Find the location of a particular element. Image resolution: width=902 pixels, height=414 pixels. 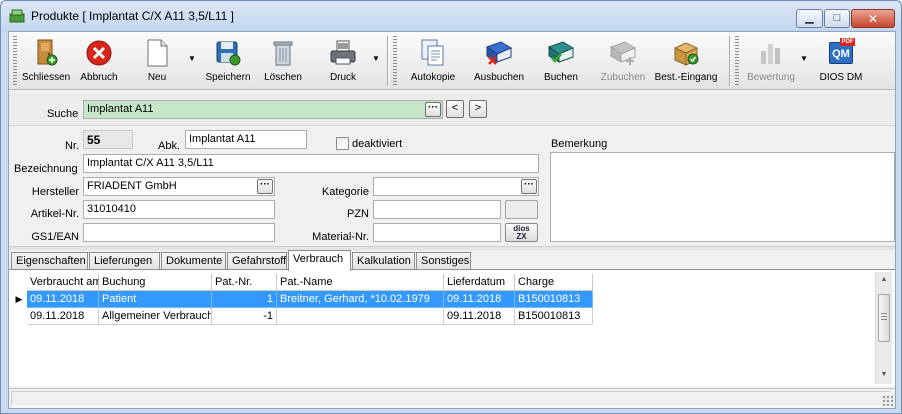

nr-field: 55 is located at coordinates (108, 139).